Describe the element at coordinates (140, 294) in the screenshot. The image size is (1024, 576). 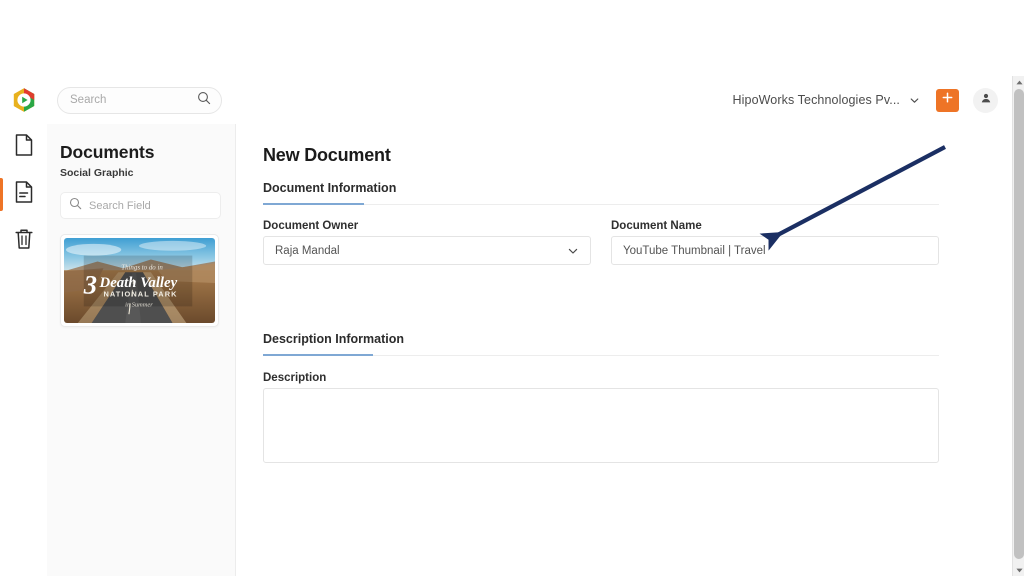
I see `svg-text: NATIONAL PARK` at that location.